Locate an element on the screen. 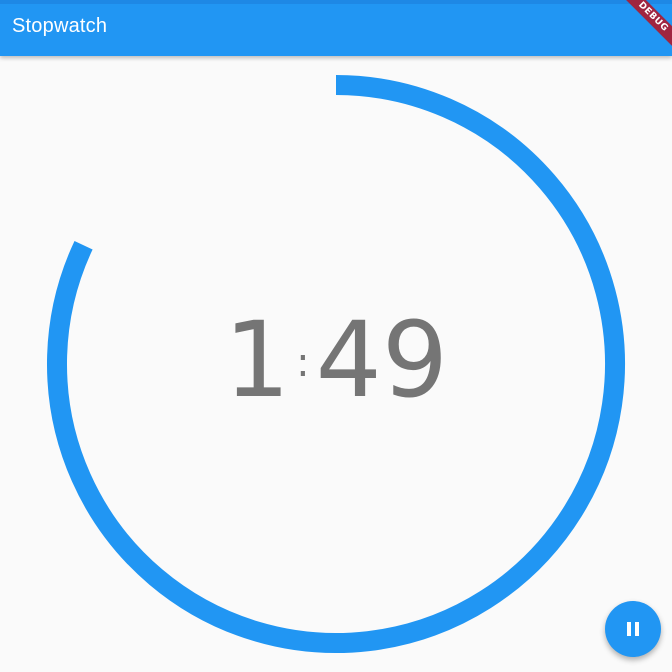 Image resolution: width=672 pixels, height=672 pixels. elapsed-minutes: 1 is located at coordinates (257, 360).